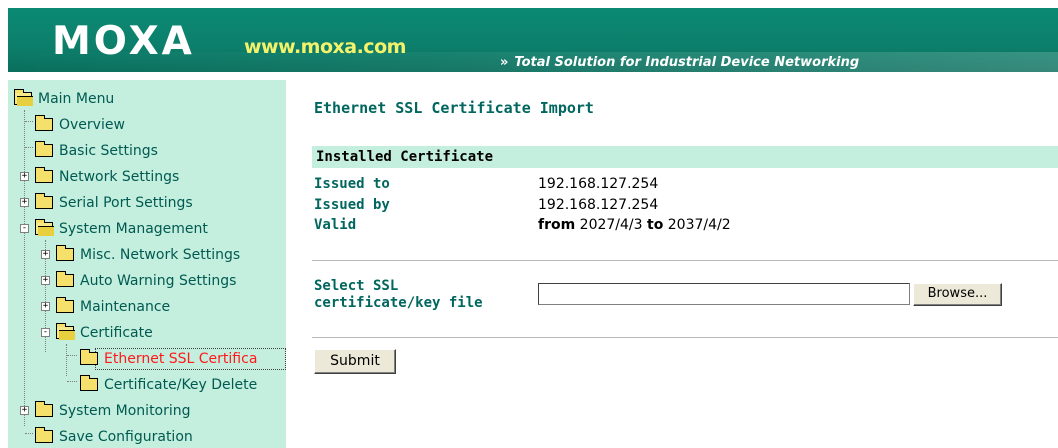 This screenshot has height=448, width=1058. I want to click on sidebar-item-label: Save Configuration, so click(126, 437).